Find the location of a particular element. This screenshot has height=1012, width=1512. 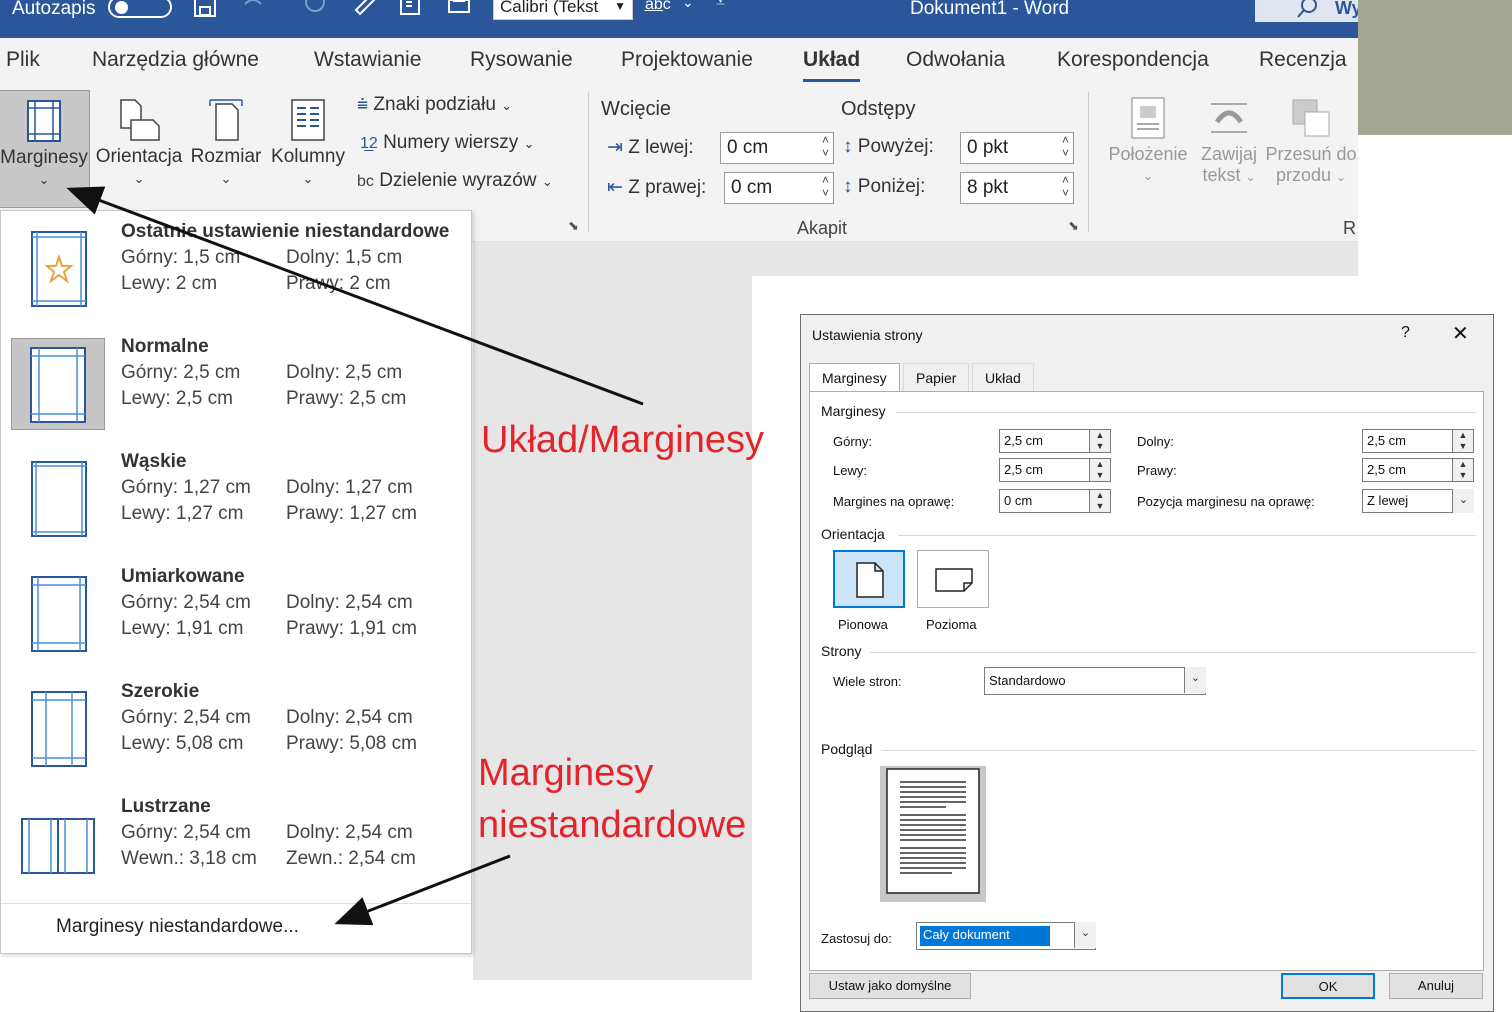

edit-icon is located at coordinates (365, 9).